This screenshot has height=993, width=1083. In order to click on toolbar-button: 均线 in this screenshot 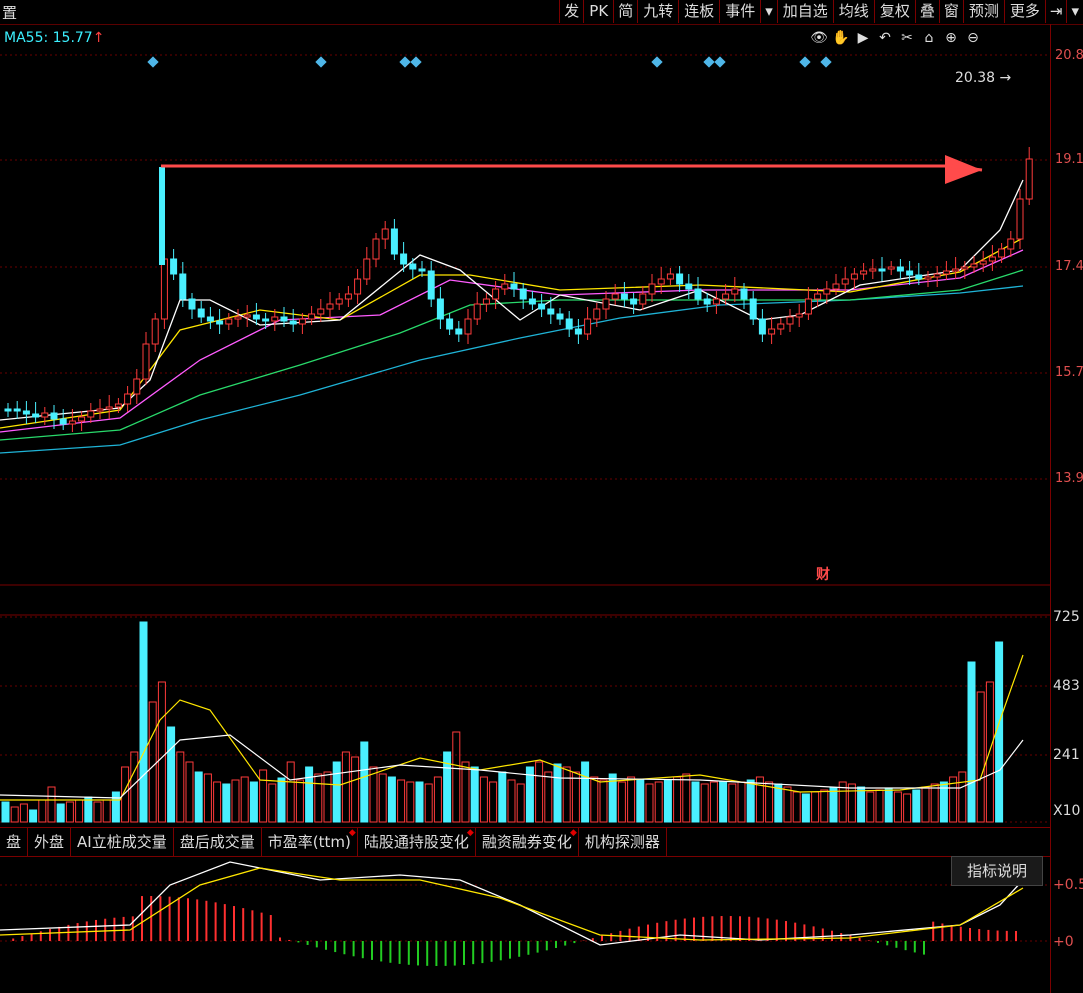, I will do `click(853, 11)`.